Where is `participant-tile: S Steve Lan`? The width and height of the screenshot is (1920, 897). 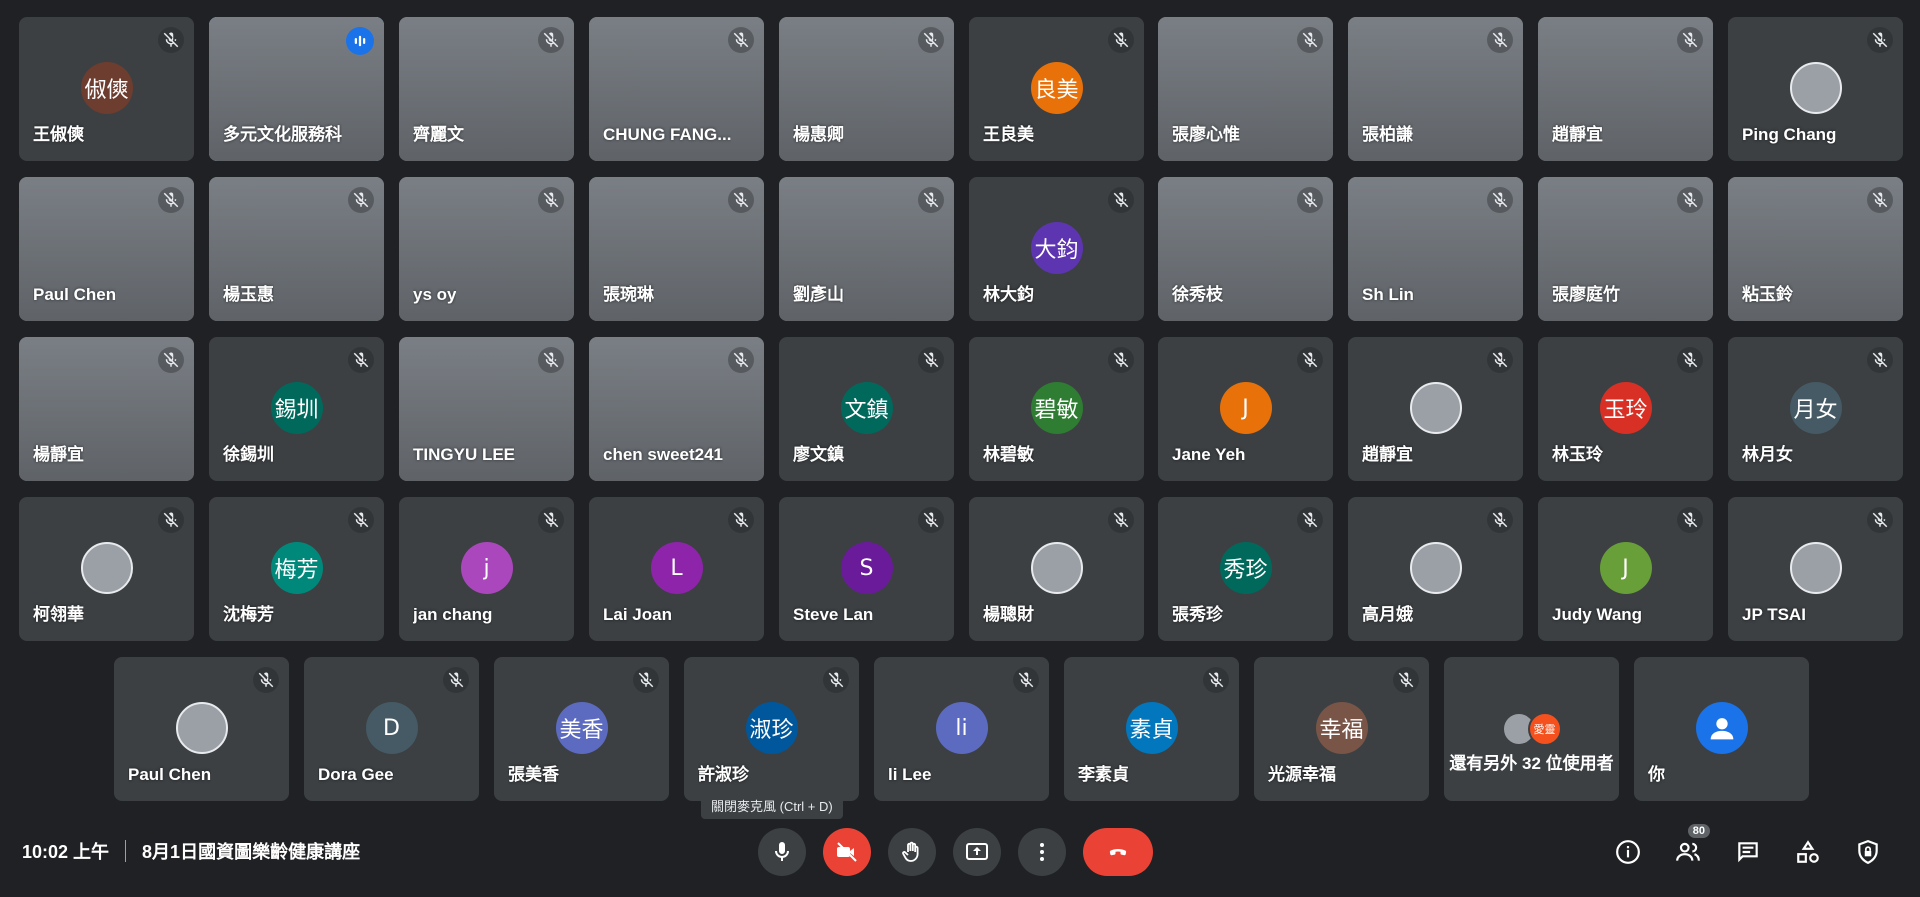 participant-tile: S Steve Lan is located at coordinates (866, 569).